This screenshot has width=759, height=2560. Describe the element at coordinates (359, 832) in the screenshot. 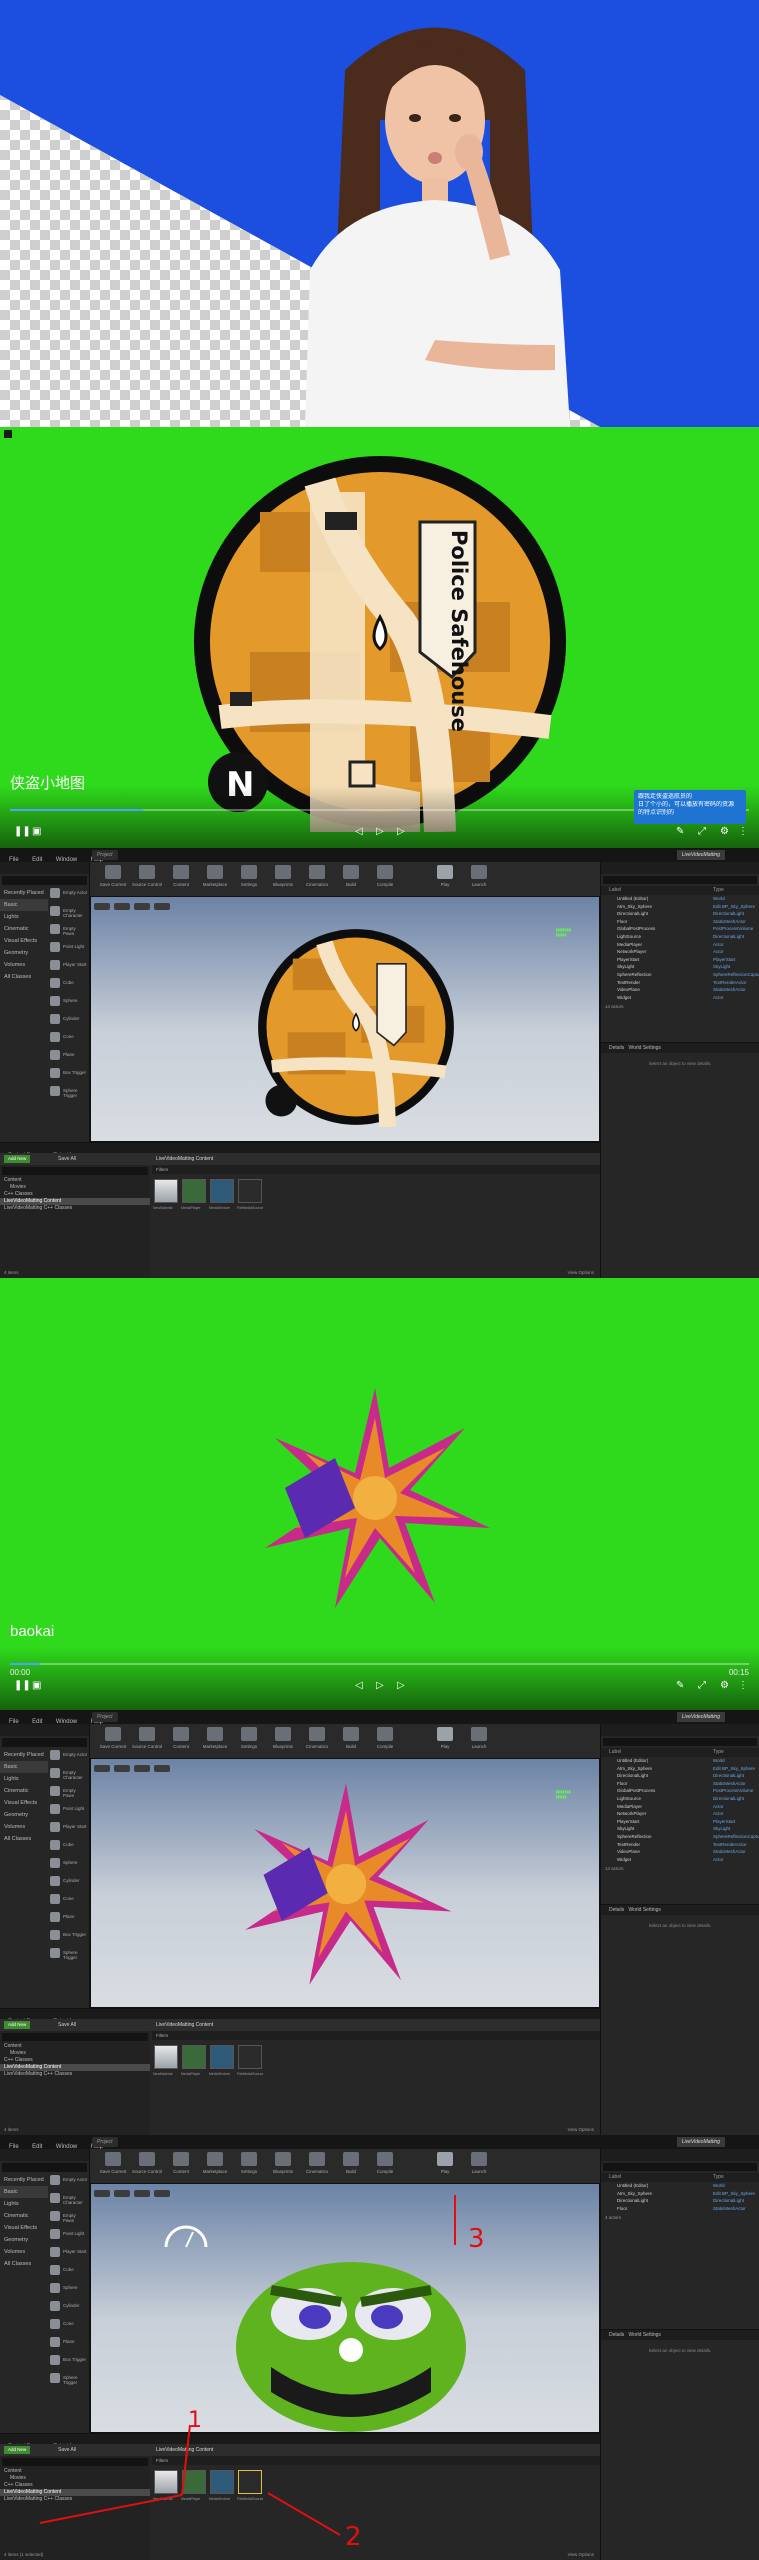

I see `prev-icon: ◁` at that location.